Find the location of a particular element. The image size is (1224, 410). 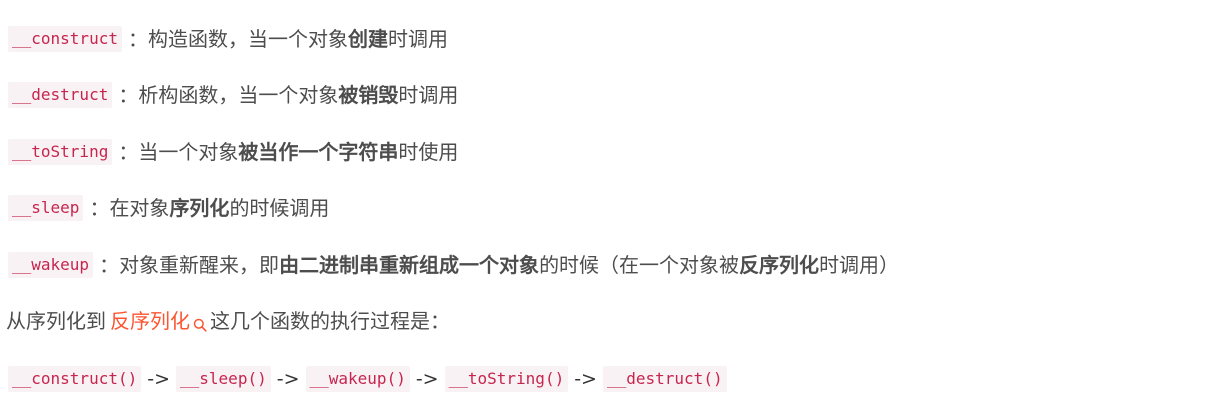

code-tostring: __toString is located at coordinates (60, 152).